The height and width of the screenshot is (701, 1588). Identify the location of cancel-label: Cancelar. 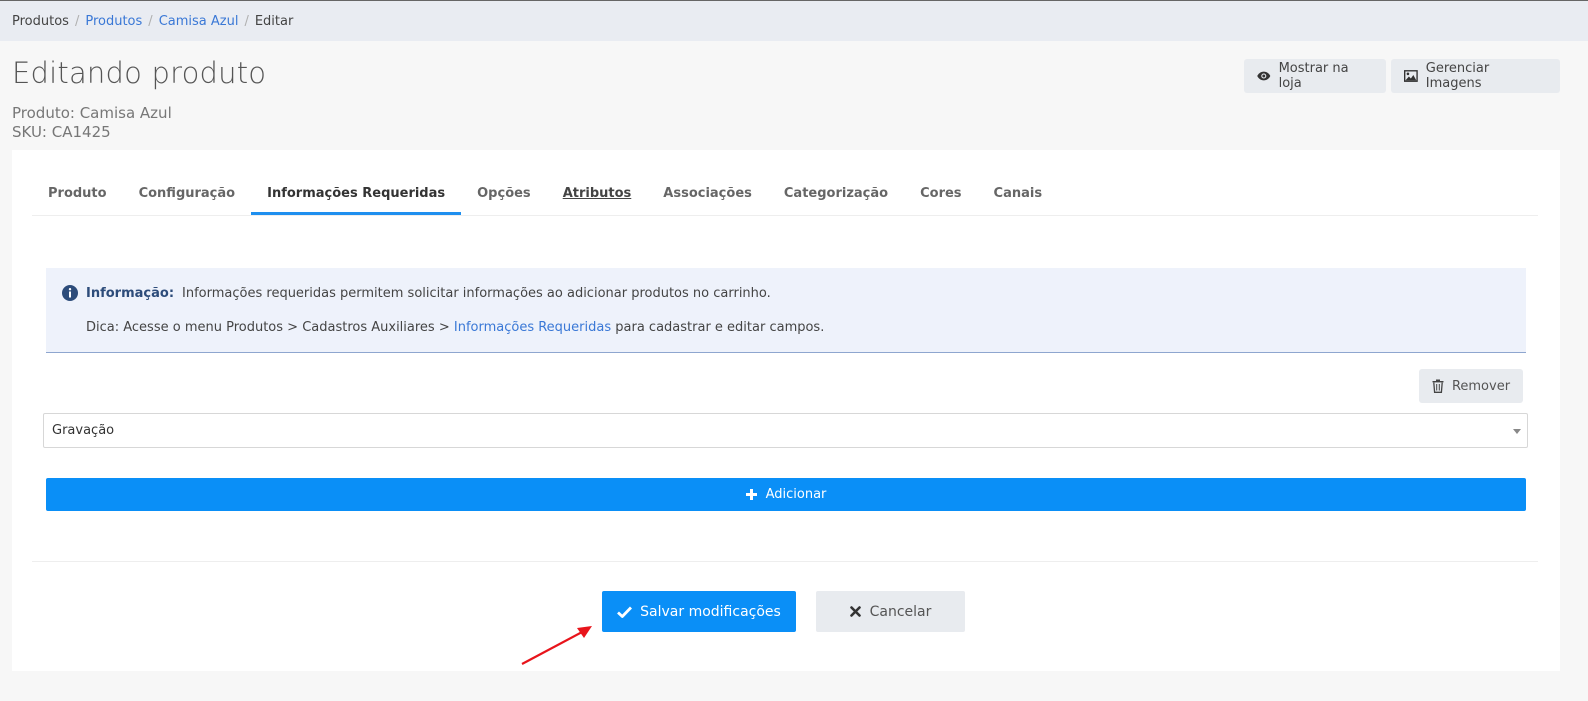
(900, 611).